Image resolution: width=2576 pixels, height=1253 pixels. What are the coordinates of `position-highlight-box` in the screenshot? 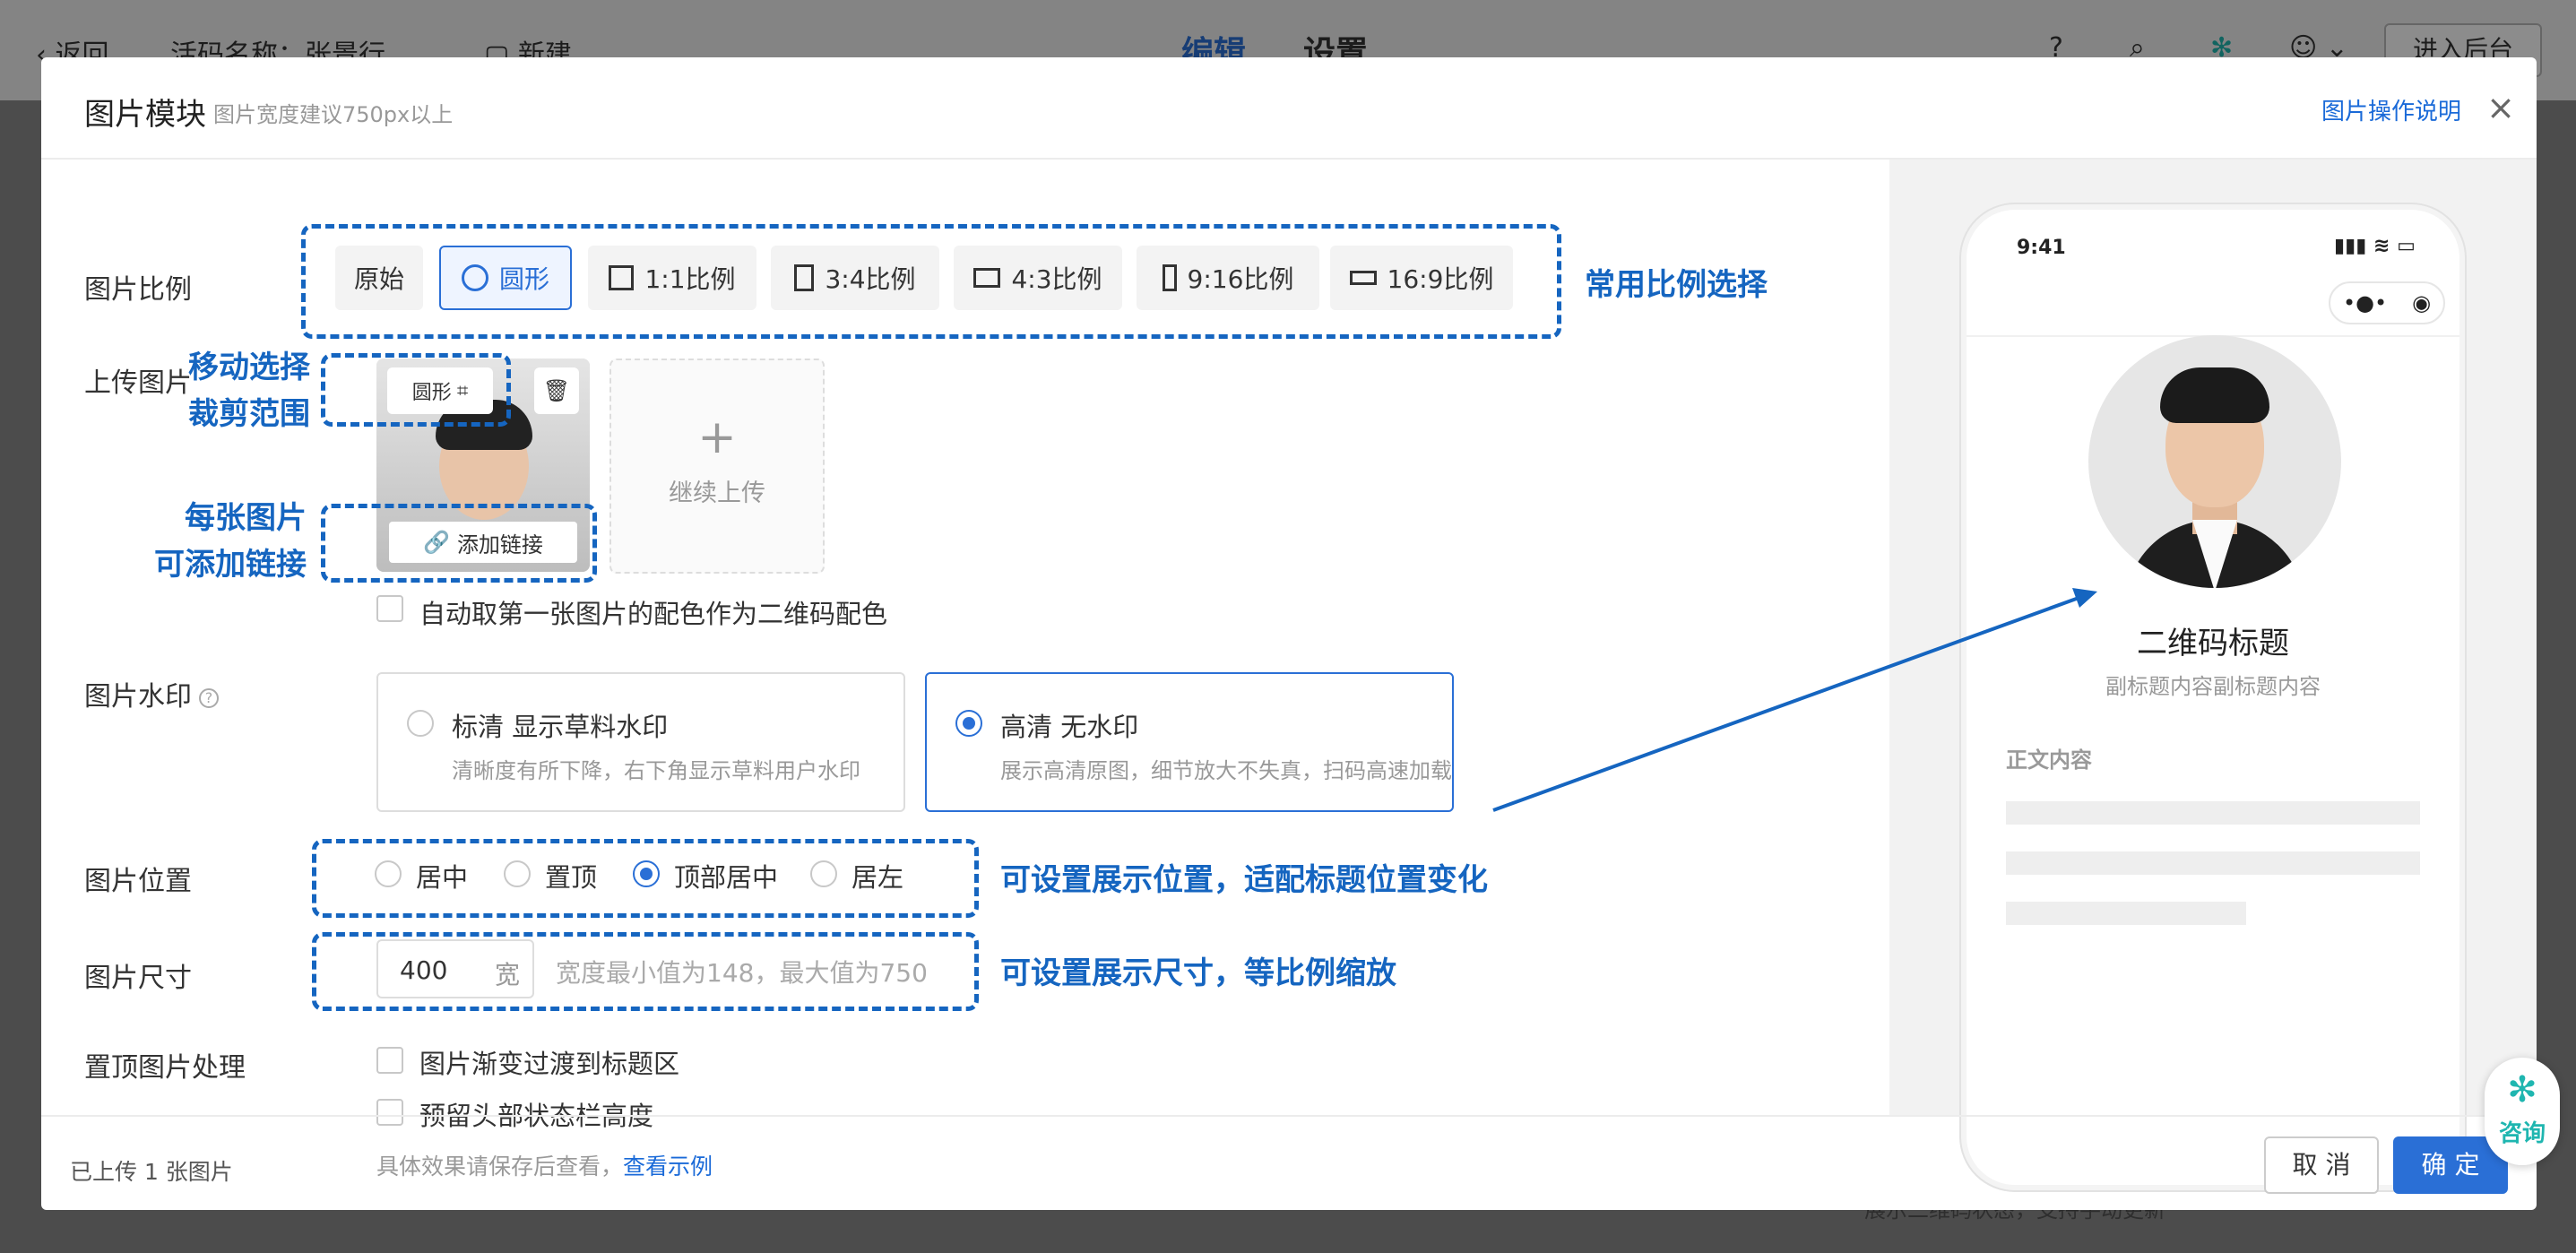 It's located at (645, 878).